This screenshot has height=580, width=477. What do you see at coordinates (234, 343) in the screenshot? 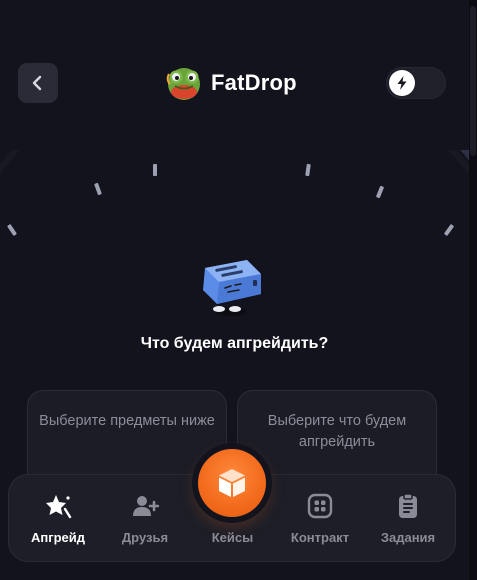
I see `upgrade-prompt: Что будем апгрейдить?` at bounding box center [234, 343].